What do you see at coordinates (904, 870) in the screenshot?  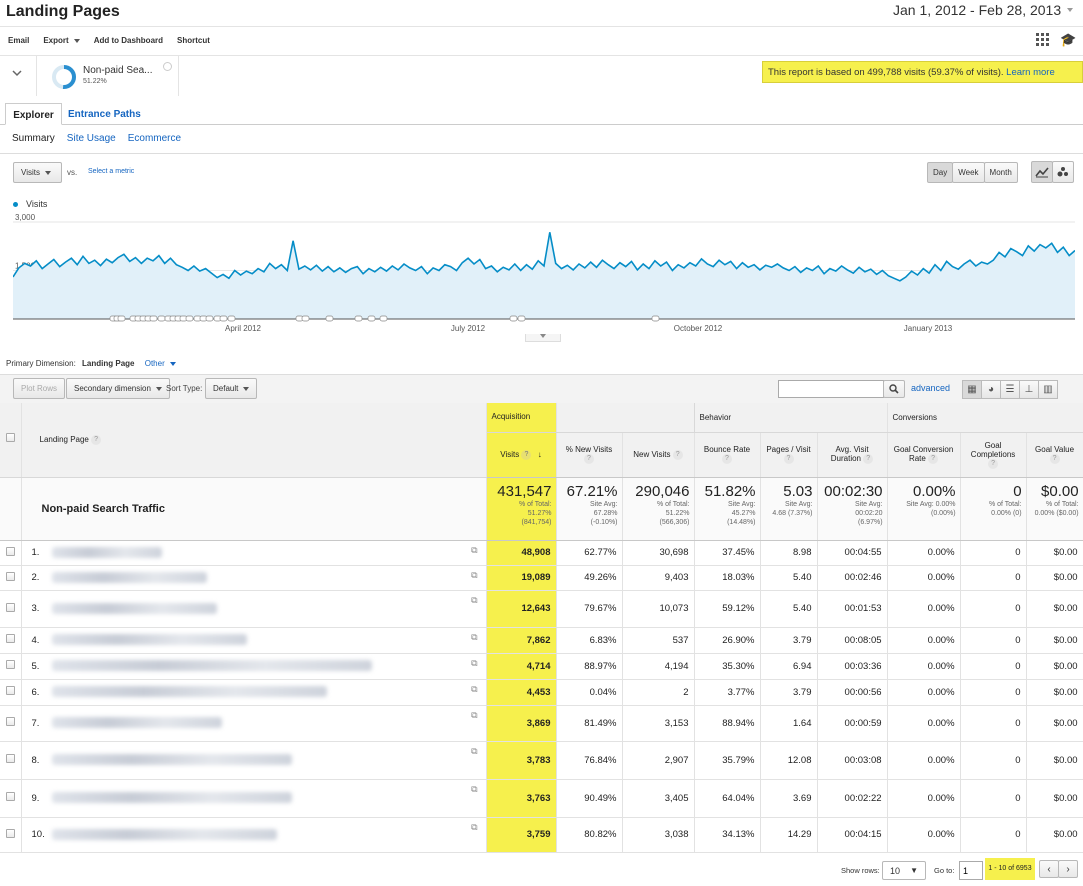 I see `show-rows-select: 10 ▼` at bounding box center [904, 870].